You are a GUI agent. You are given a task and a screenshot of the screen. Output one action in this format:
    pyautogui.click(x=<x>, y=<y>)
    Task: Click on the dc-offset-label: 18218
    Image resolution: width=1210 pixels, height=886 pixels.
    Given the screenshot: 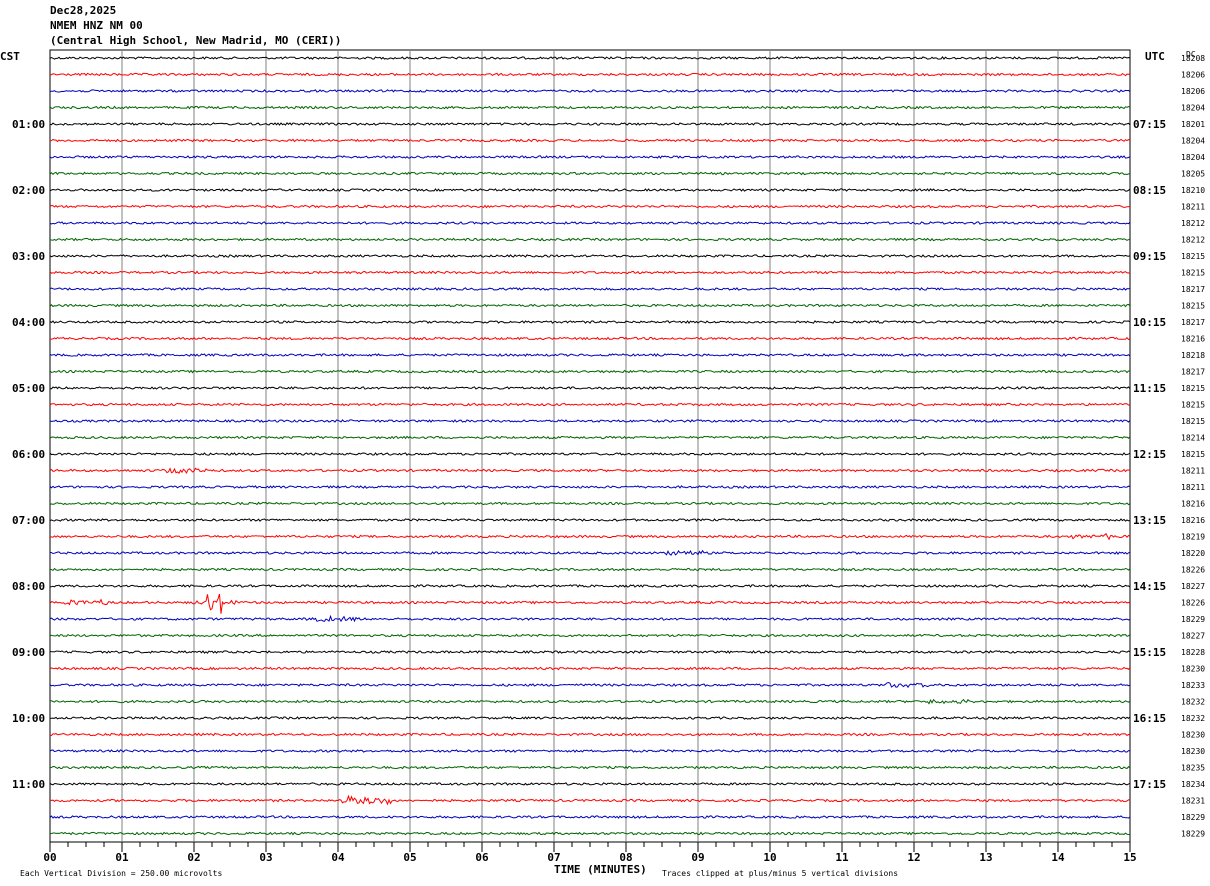 What is the action you would take?
    pyautogui.click(x=1193, y=355)
    